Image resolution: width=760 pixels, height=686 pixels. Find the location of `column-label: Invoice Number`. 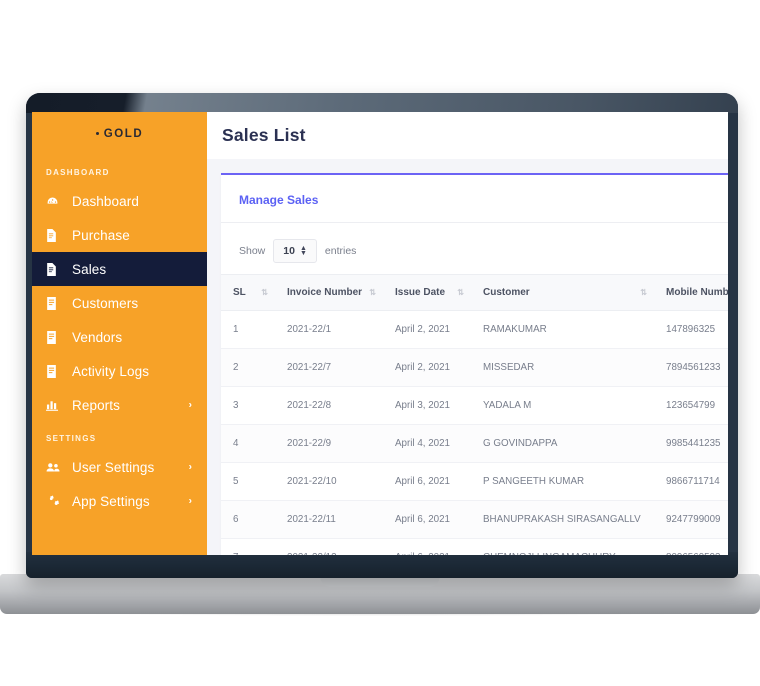

column-label: Invoice Number is located at coordinates (325, 292).